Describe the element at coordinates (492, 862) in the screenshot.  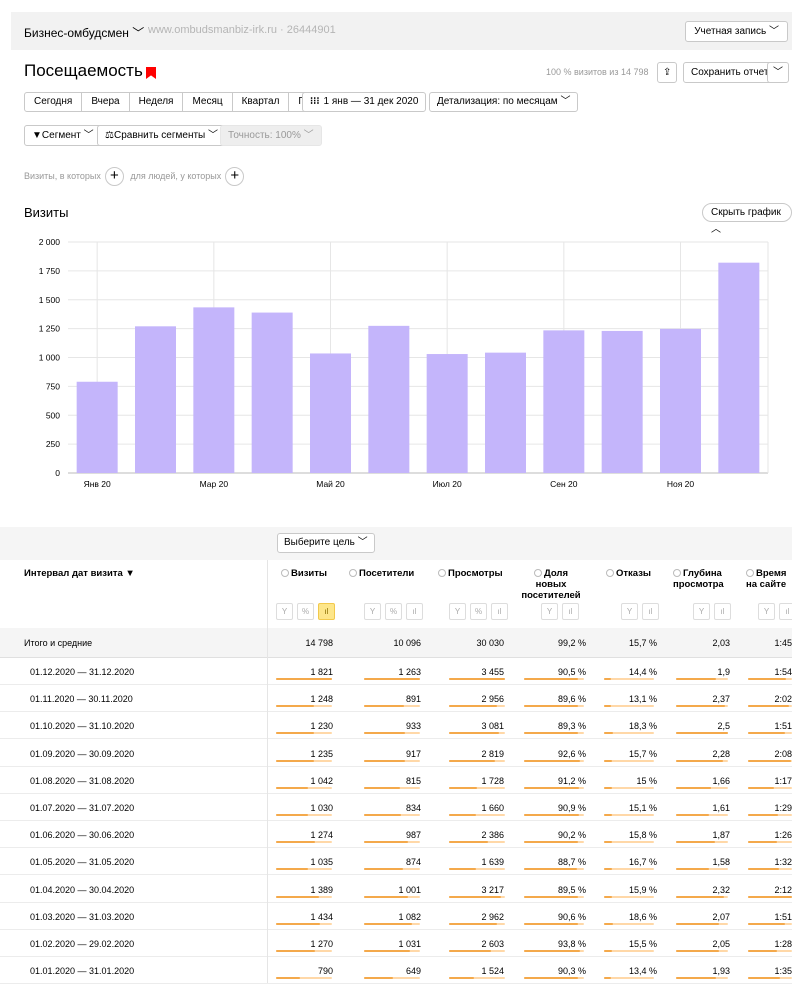
I see `cell-value: 1 639` at that location.